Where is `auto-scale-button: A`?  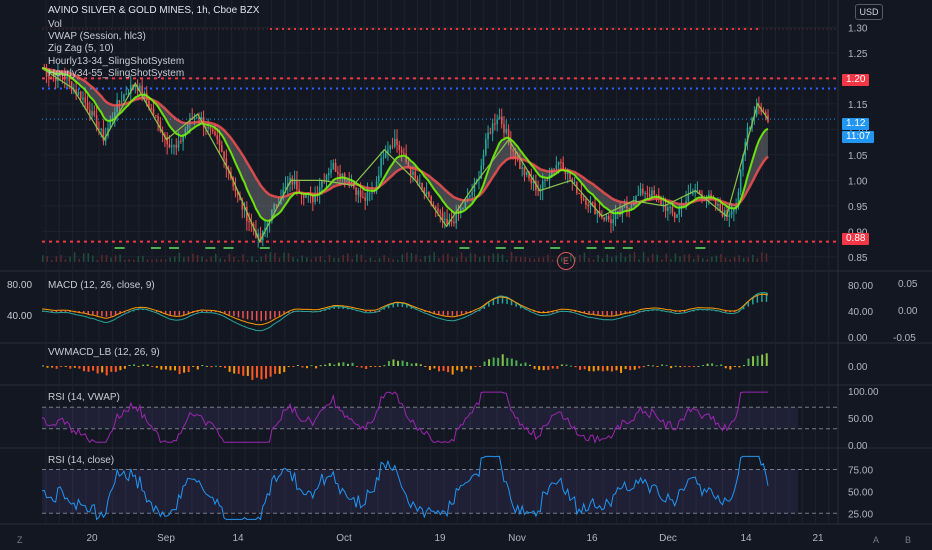
auto-scale-button: A is located at coordinates (876, 540).